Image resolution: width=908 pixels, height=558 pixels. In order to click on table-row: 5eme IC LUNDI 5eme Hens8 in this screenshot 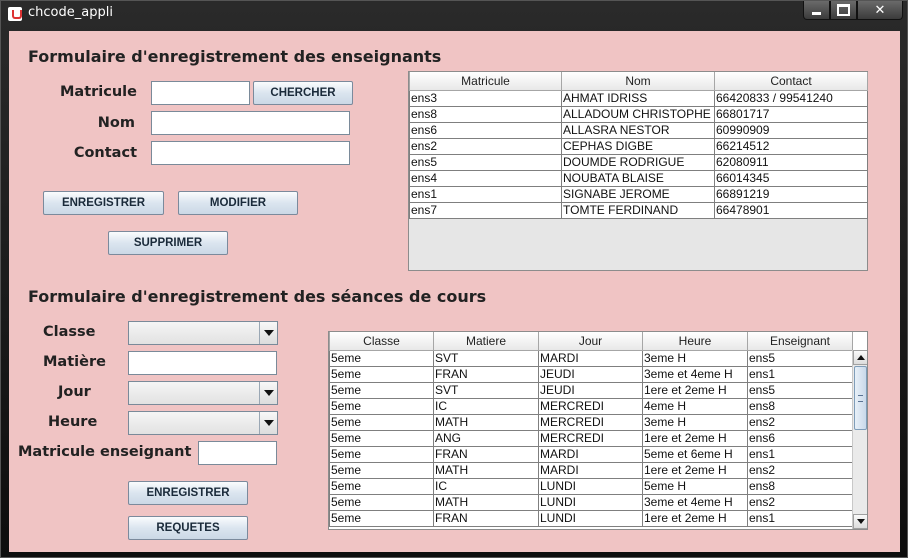, I will do `click(591, 486)`.